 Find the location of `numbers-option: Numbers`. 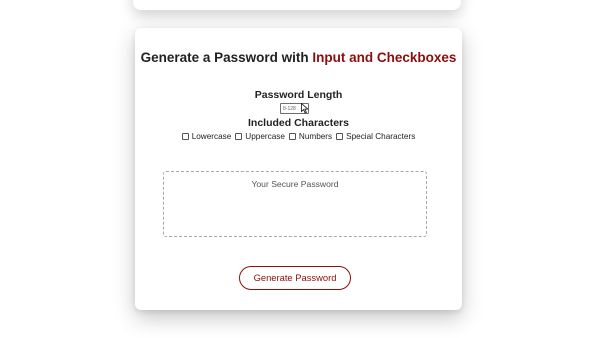

numbers-option: Numbers is located at coordinates (310, 136).